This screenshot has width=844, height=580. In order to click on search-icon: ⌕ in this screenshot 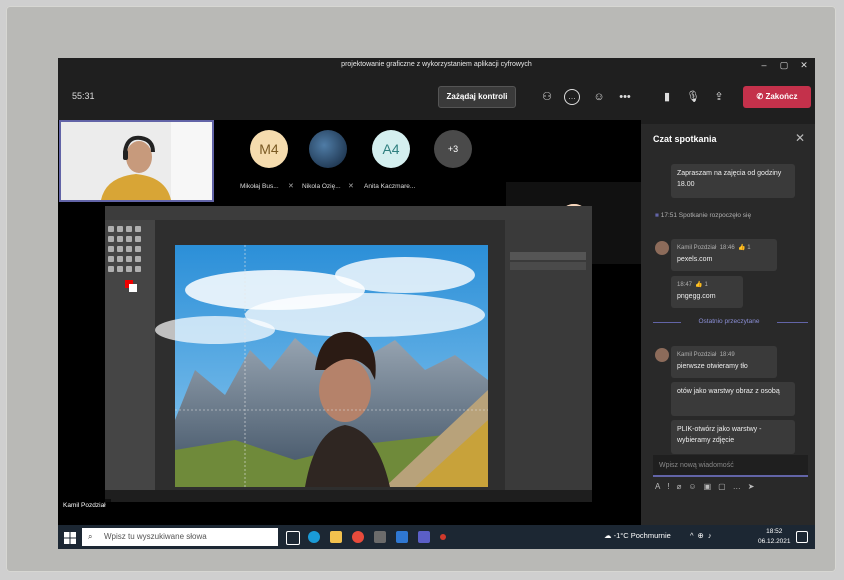, I will do `click(90, 536)`.